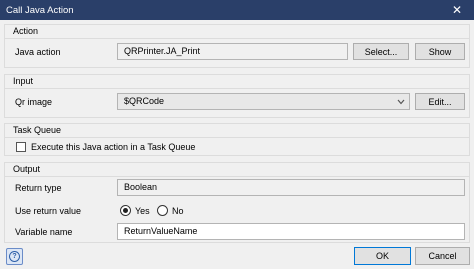  I want to click on return-type-field: Boolean, so click(291, 187).